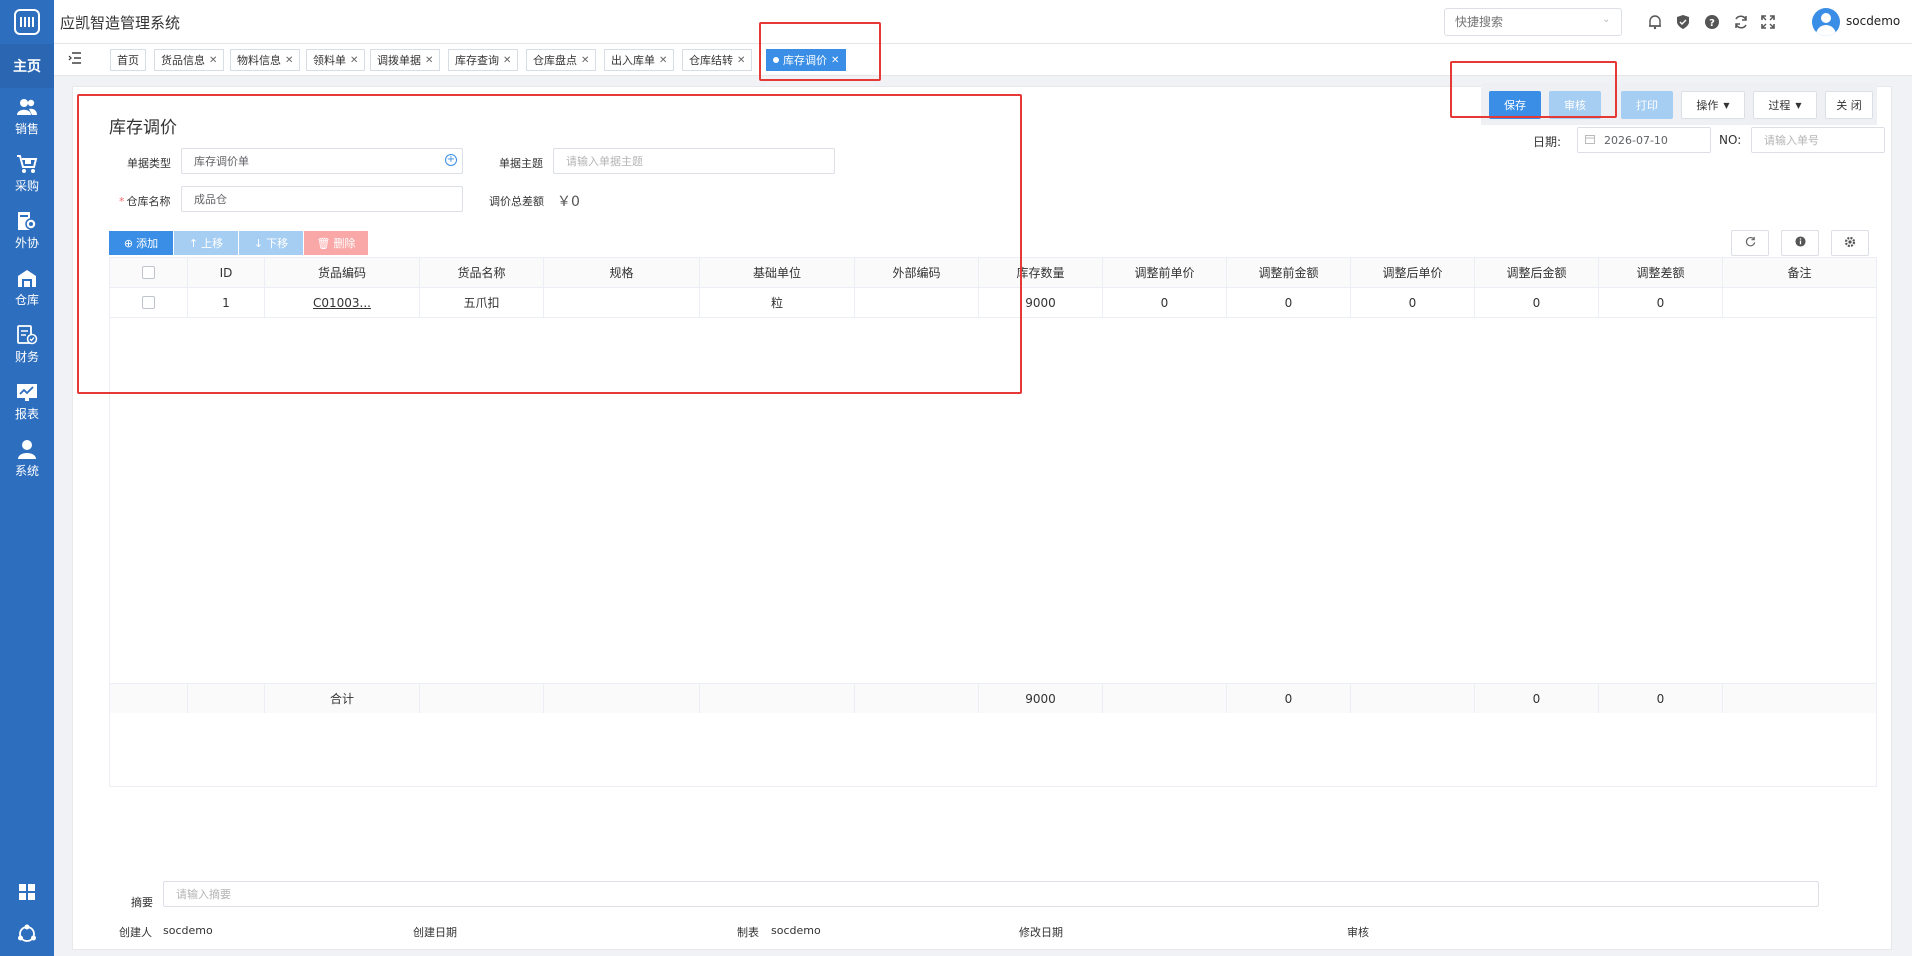 The height and width of the screenshot is (956, 1912). What do you see at coordinates (336, 243) in the screenshot?
I see `delete-row-button: 🗑 删除` at bounding box center [336, 243].